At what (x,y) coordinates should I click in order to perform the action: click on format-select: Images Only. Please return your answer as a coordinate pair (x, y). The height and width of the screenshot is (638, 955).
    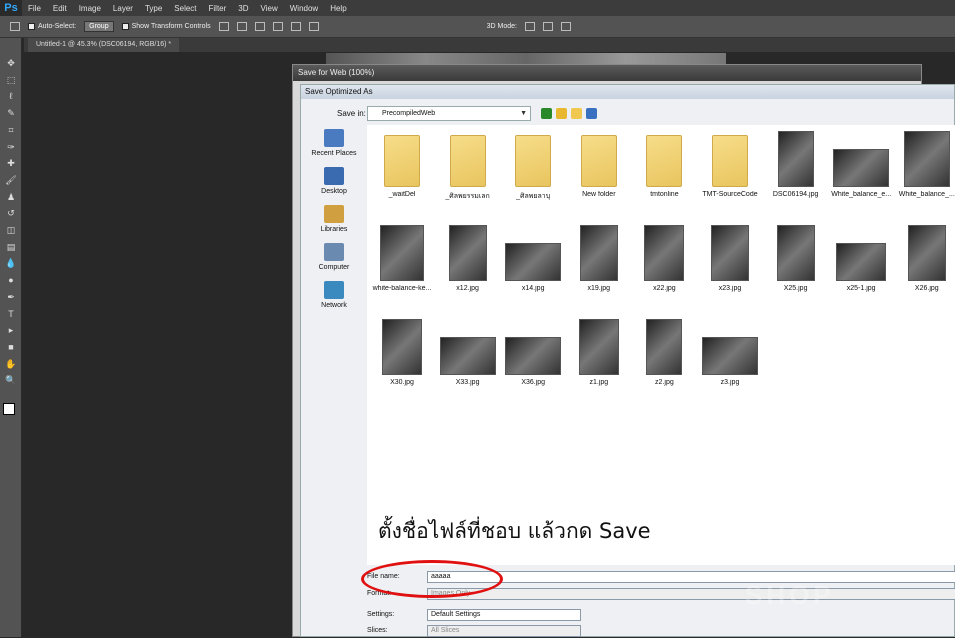
    Looking at the image, I should click on (691, 594).